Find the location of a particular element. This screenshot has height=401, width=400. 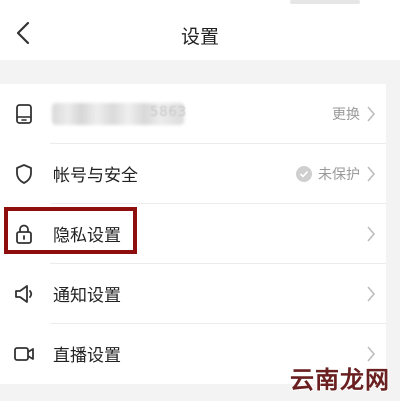

section-gap is located at coordinates (200, 72).